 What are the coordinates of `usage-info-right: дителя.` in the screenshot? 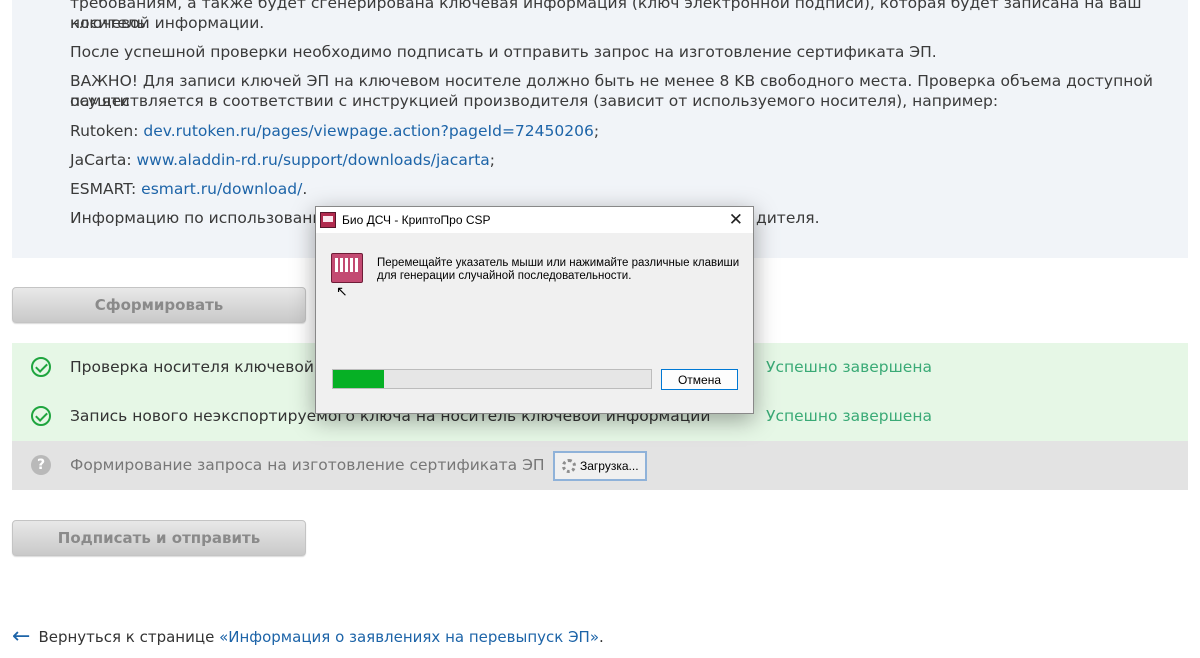 It's located at (788, 218).